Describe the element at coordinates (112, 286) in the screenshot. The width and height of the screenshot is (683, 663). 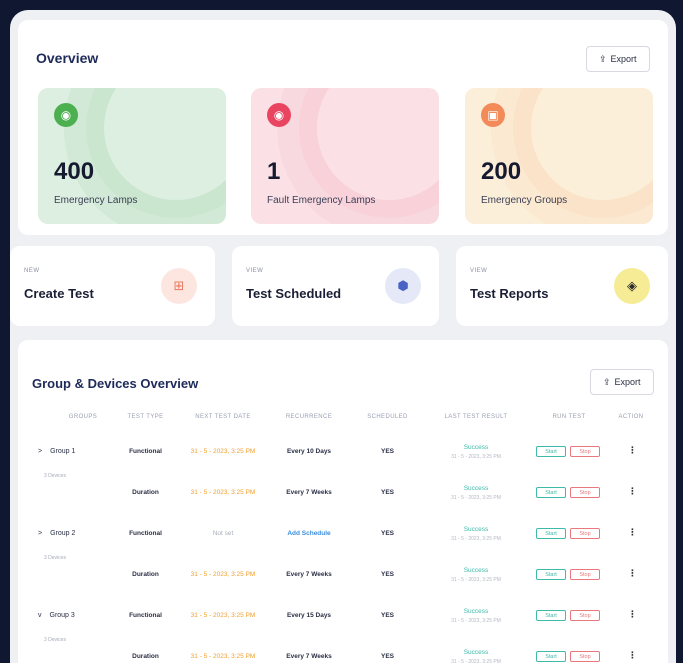
I see `create-test-card: NEW Create Test ⊞` at that location.